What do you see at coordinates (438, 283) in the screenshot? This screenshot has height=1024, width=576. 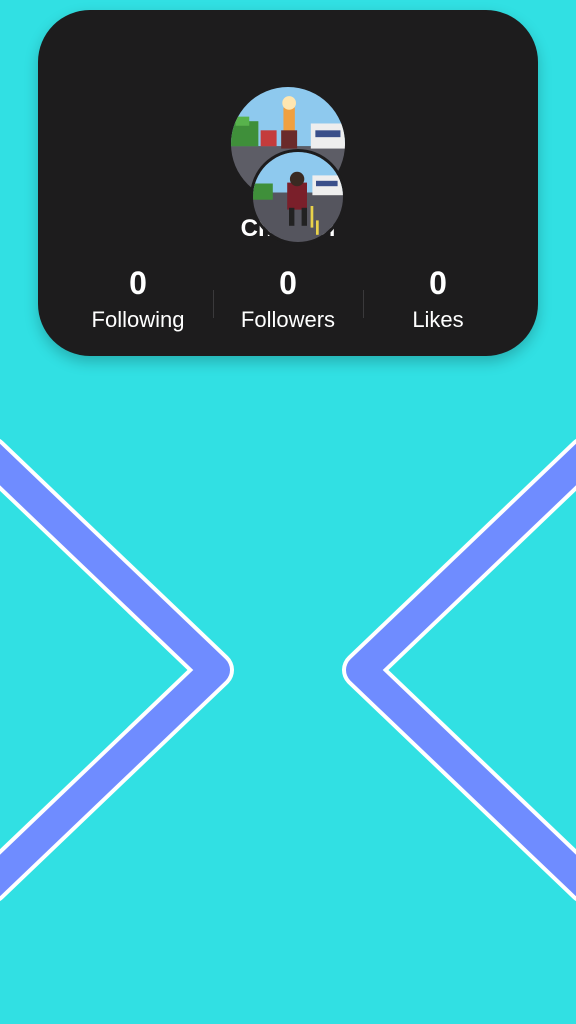 I see `likes-count: 0` at bounding box center [438, 283].